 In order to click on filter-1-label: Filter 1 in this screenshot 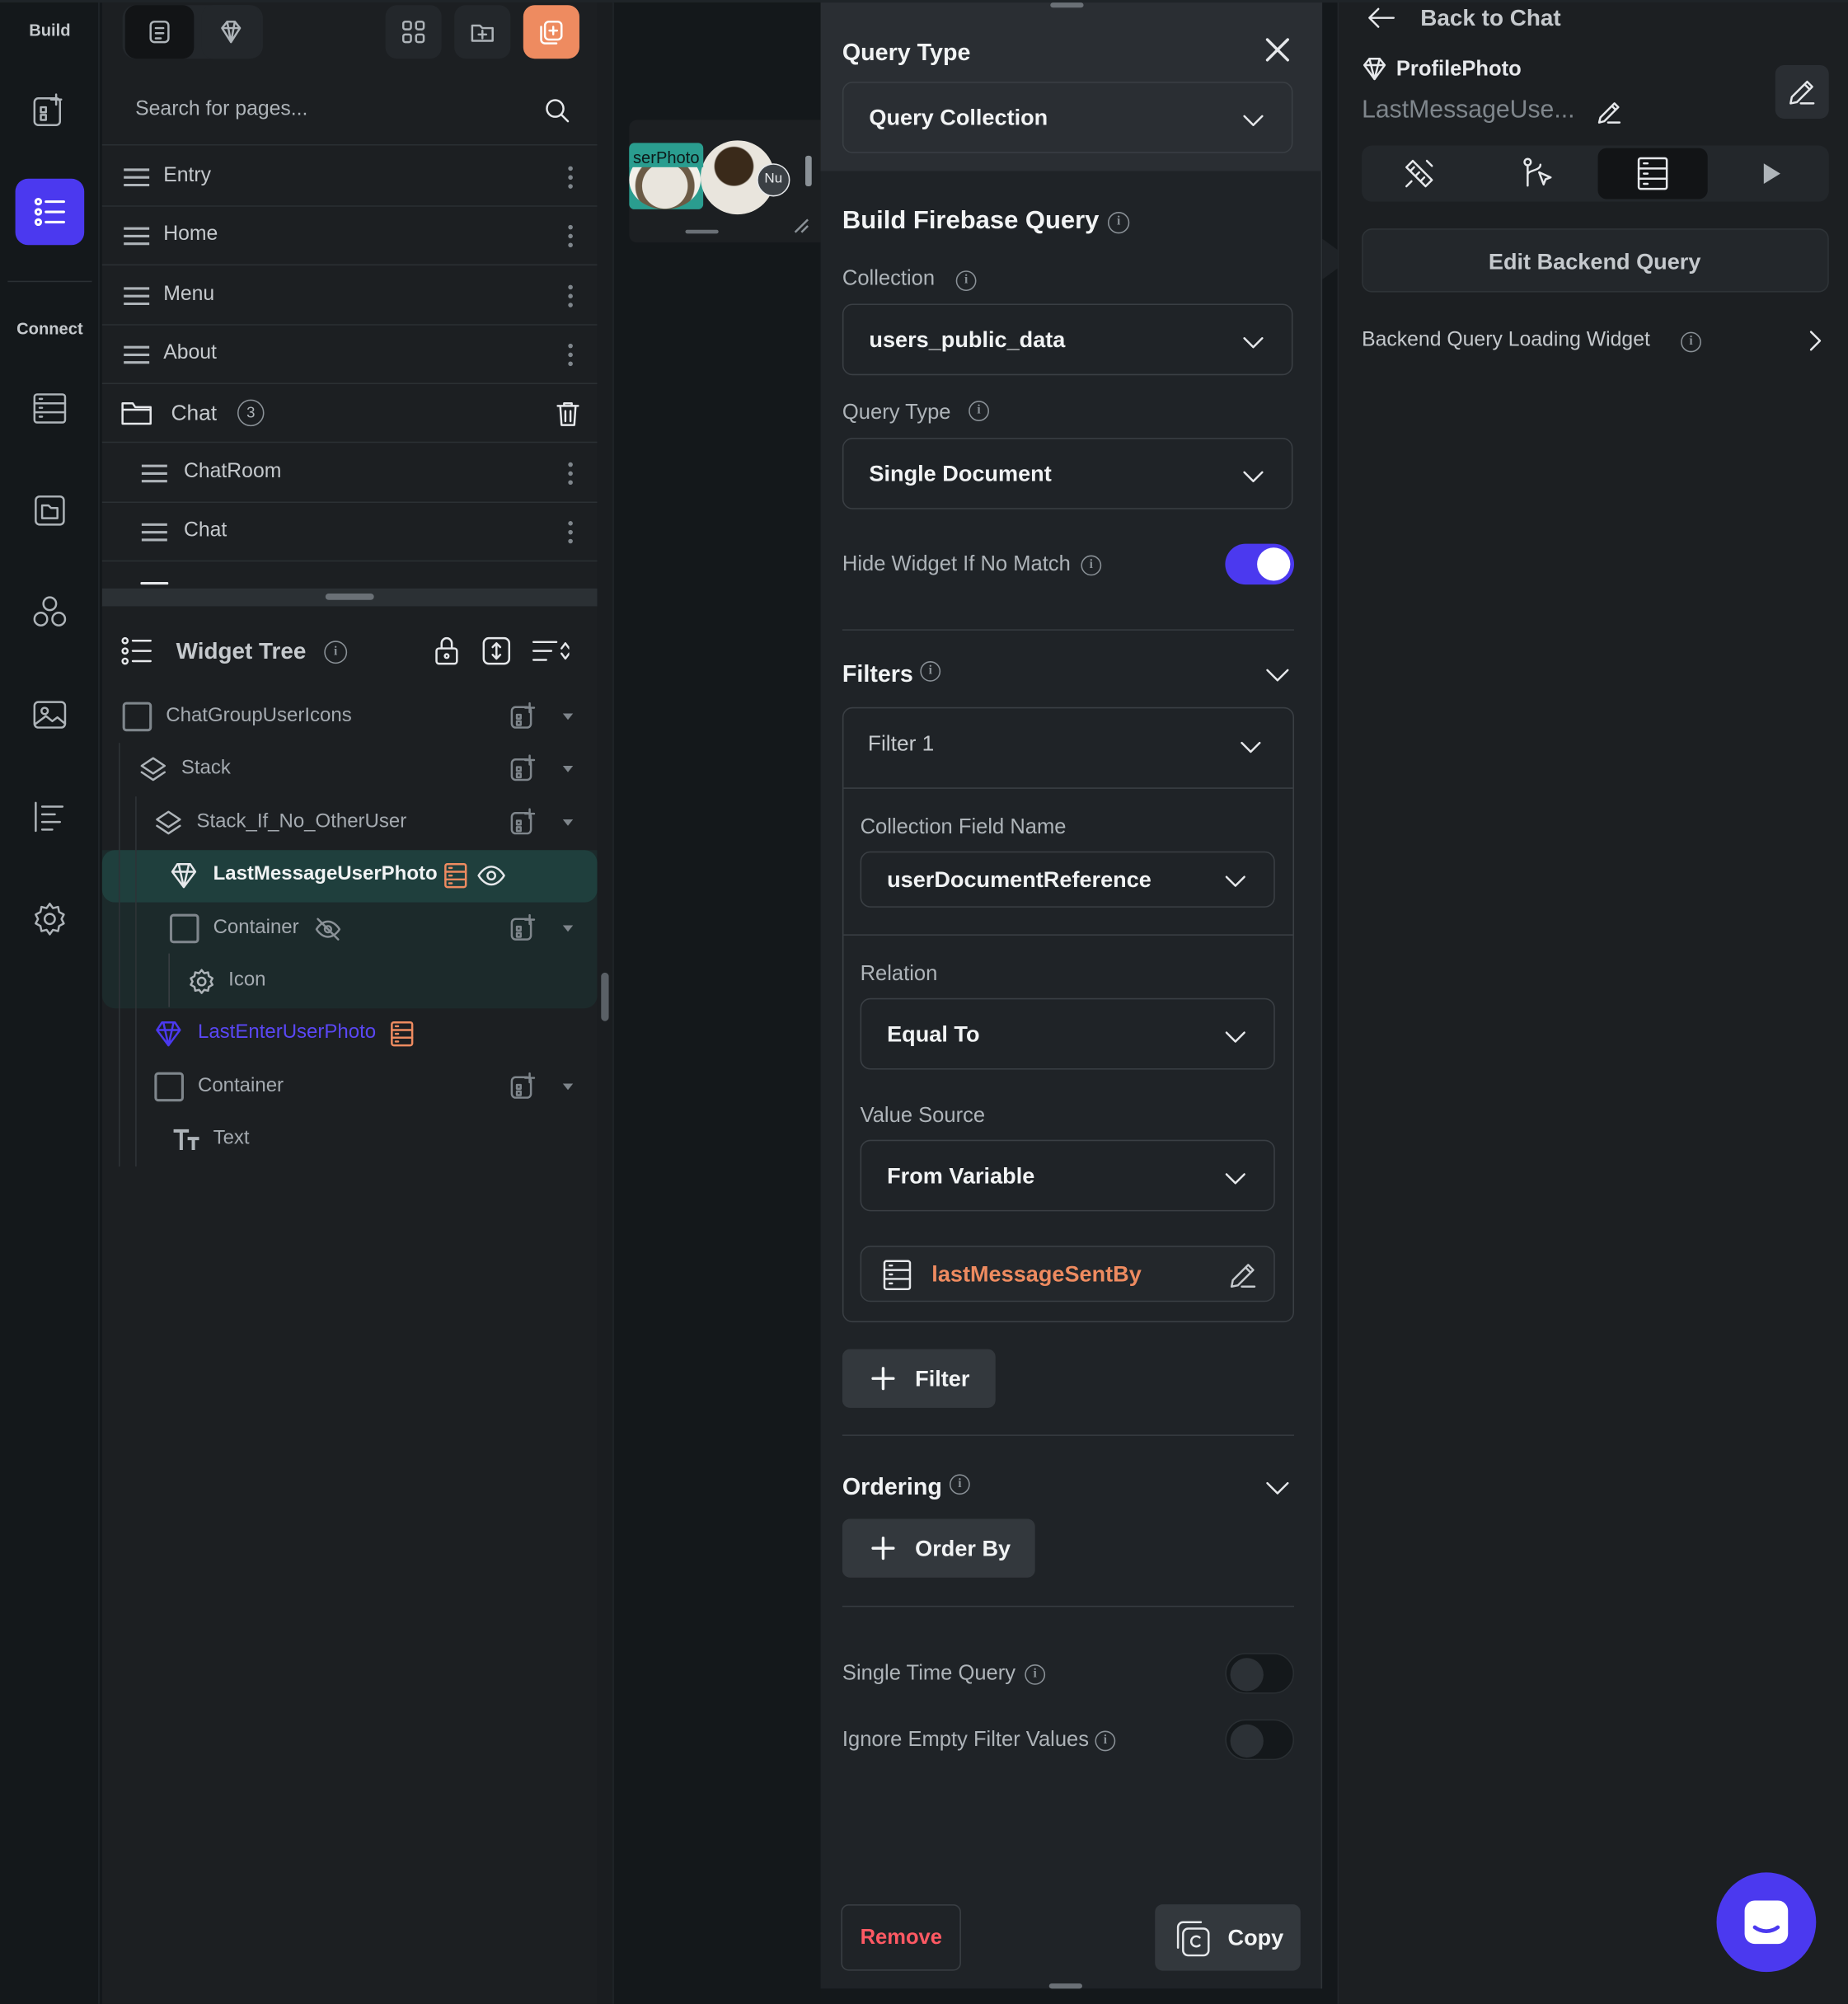, I will do `click(901, 744)`.